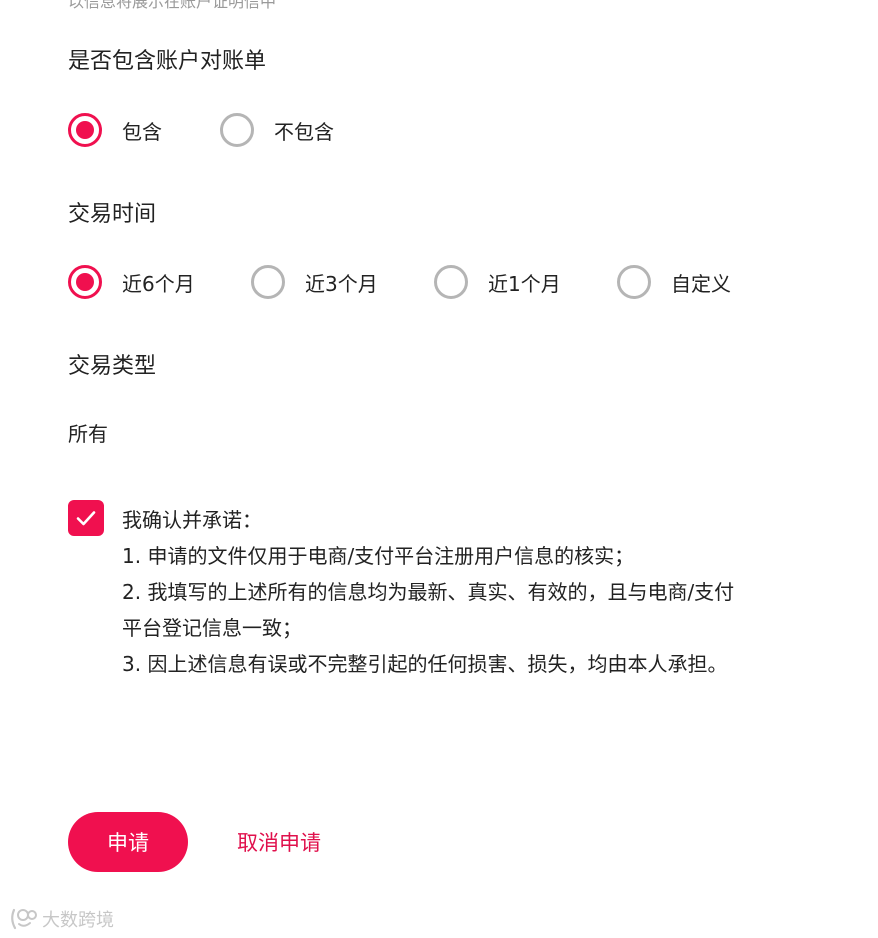 This screenshot has width=878, height=938. Describe the element at coordinates (112, 366) in the screenshot. I see `type-section-title: 交易类型` at that location.